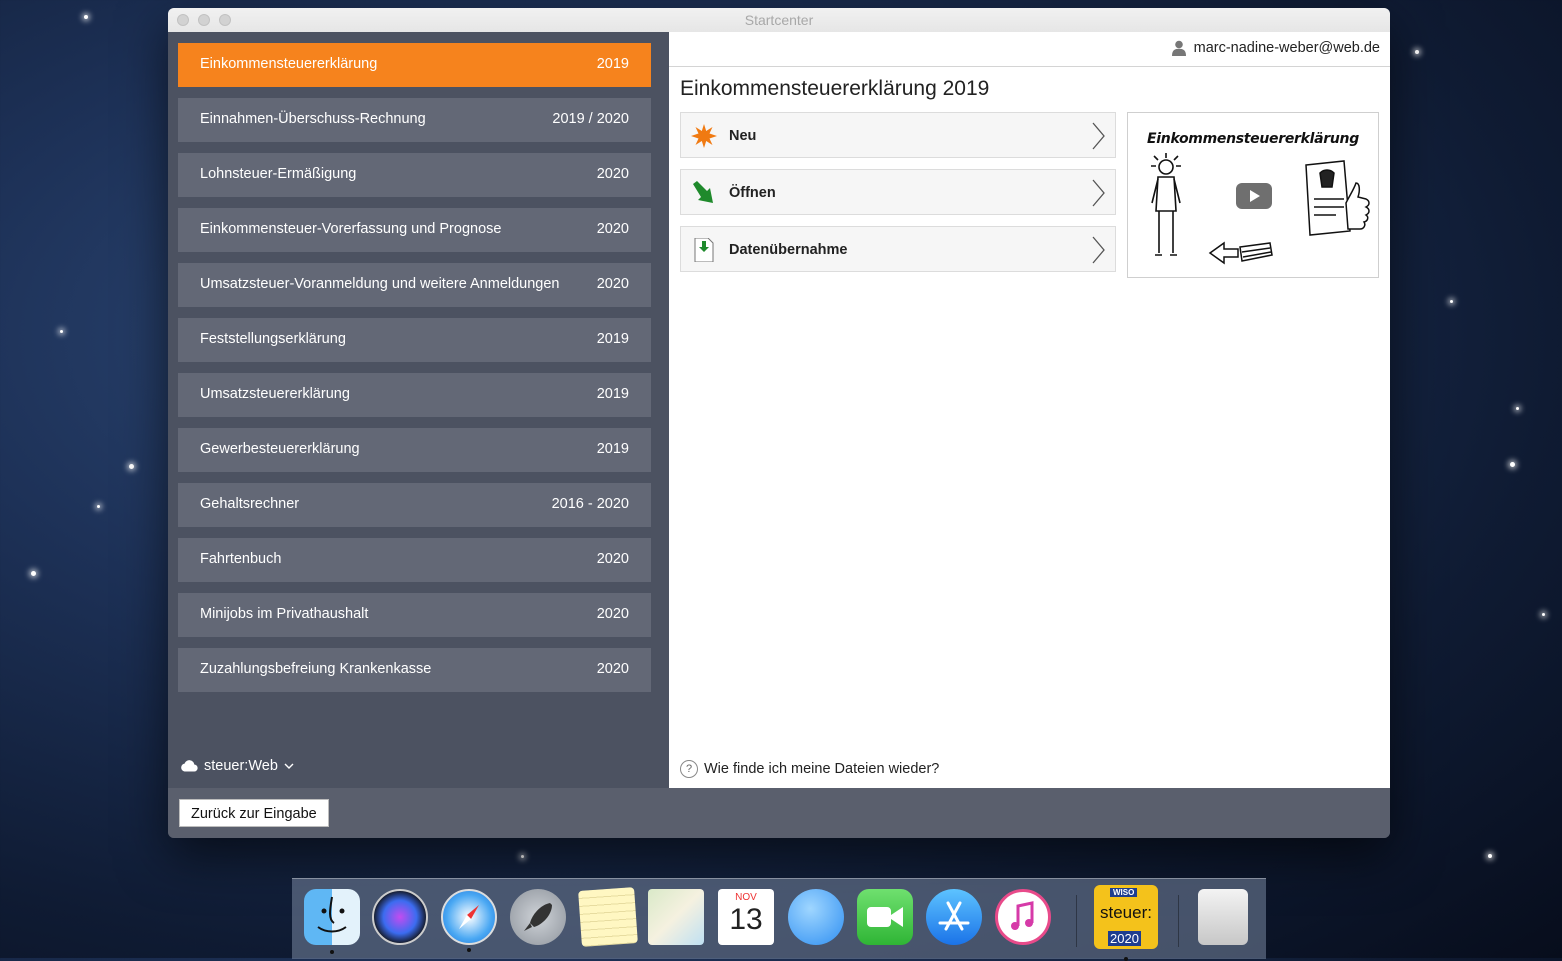 This screenshot has height=961, width=1562. What do you see at coordinates (414, 175) in the screenshot?
I see `sidebar-item: Lohnsteuer-Ermäßigung 2020` at bounding box center [414, 175].